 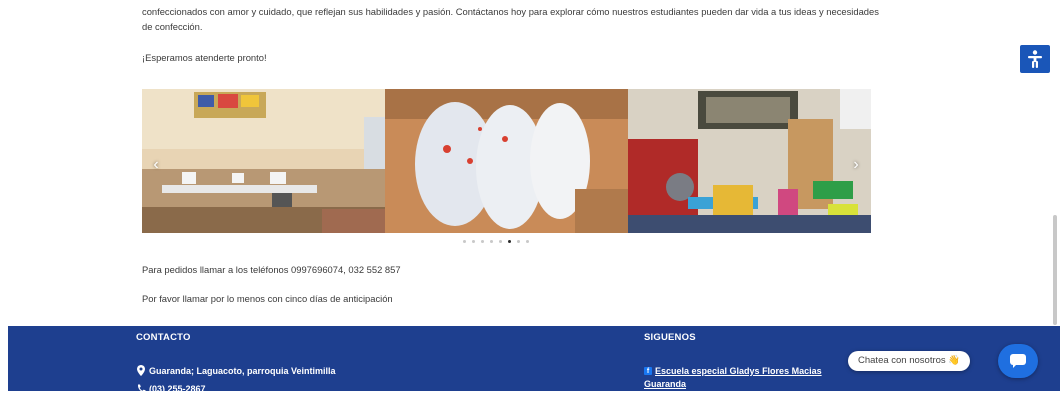 What do you see at coordinates (509, 241) in the screenshot?
I see `carousel-dot-active` at bounding box center [509, 241].